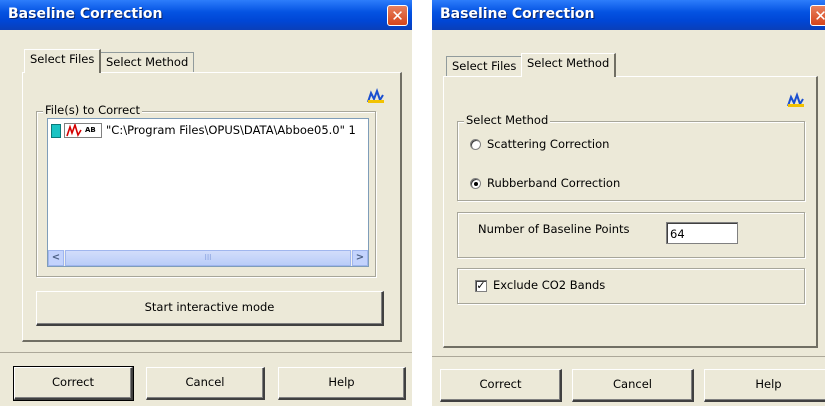 The width and height of the screenshot is (825, 406). What do you see at coordinates (90, 130) in the screenshot?
I see `ab-badge: AB` at bounding box center [90, 130].